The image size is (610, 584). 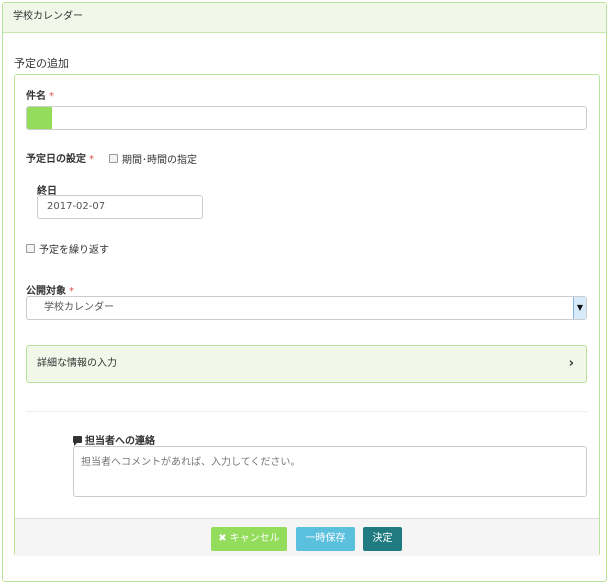 I want to click on end-date-input: 2017-02-07, so click(x=120, y=207).